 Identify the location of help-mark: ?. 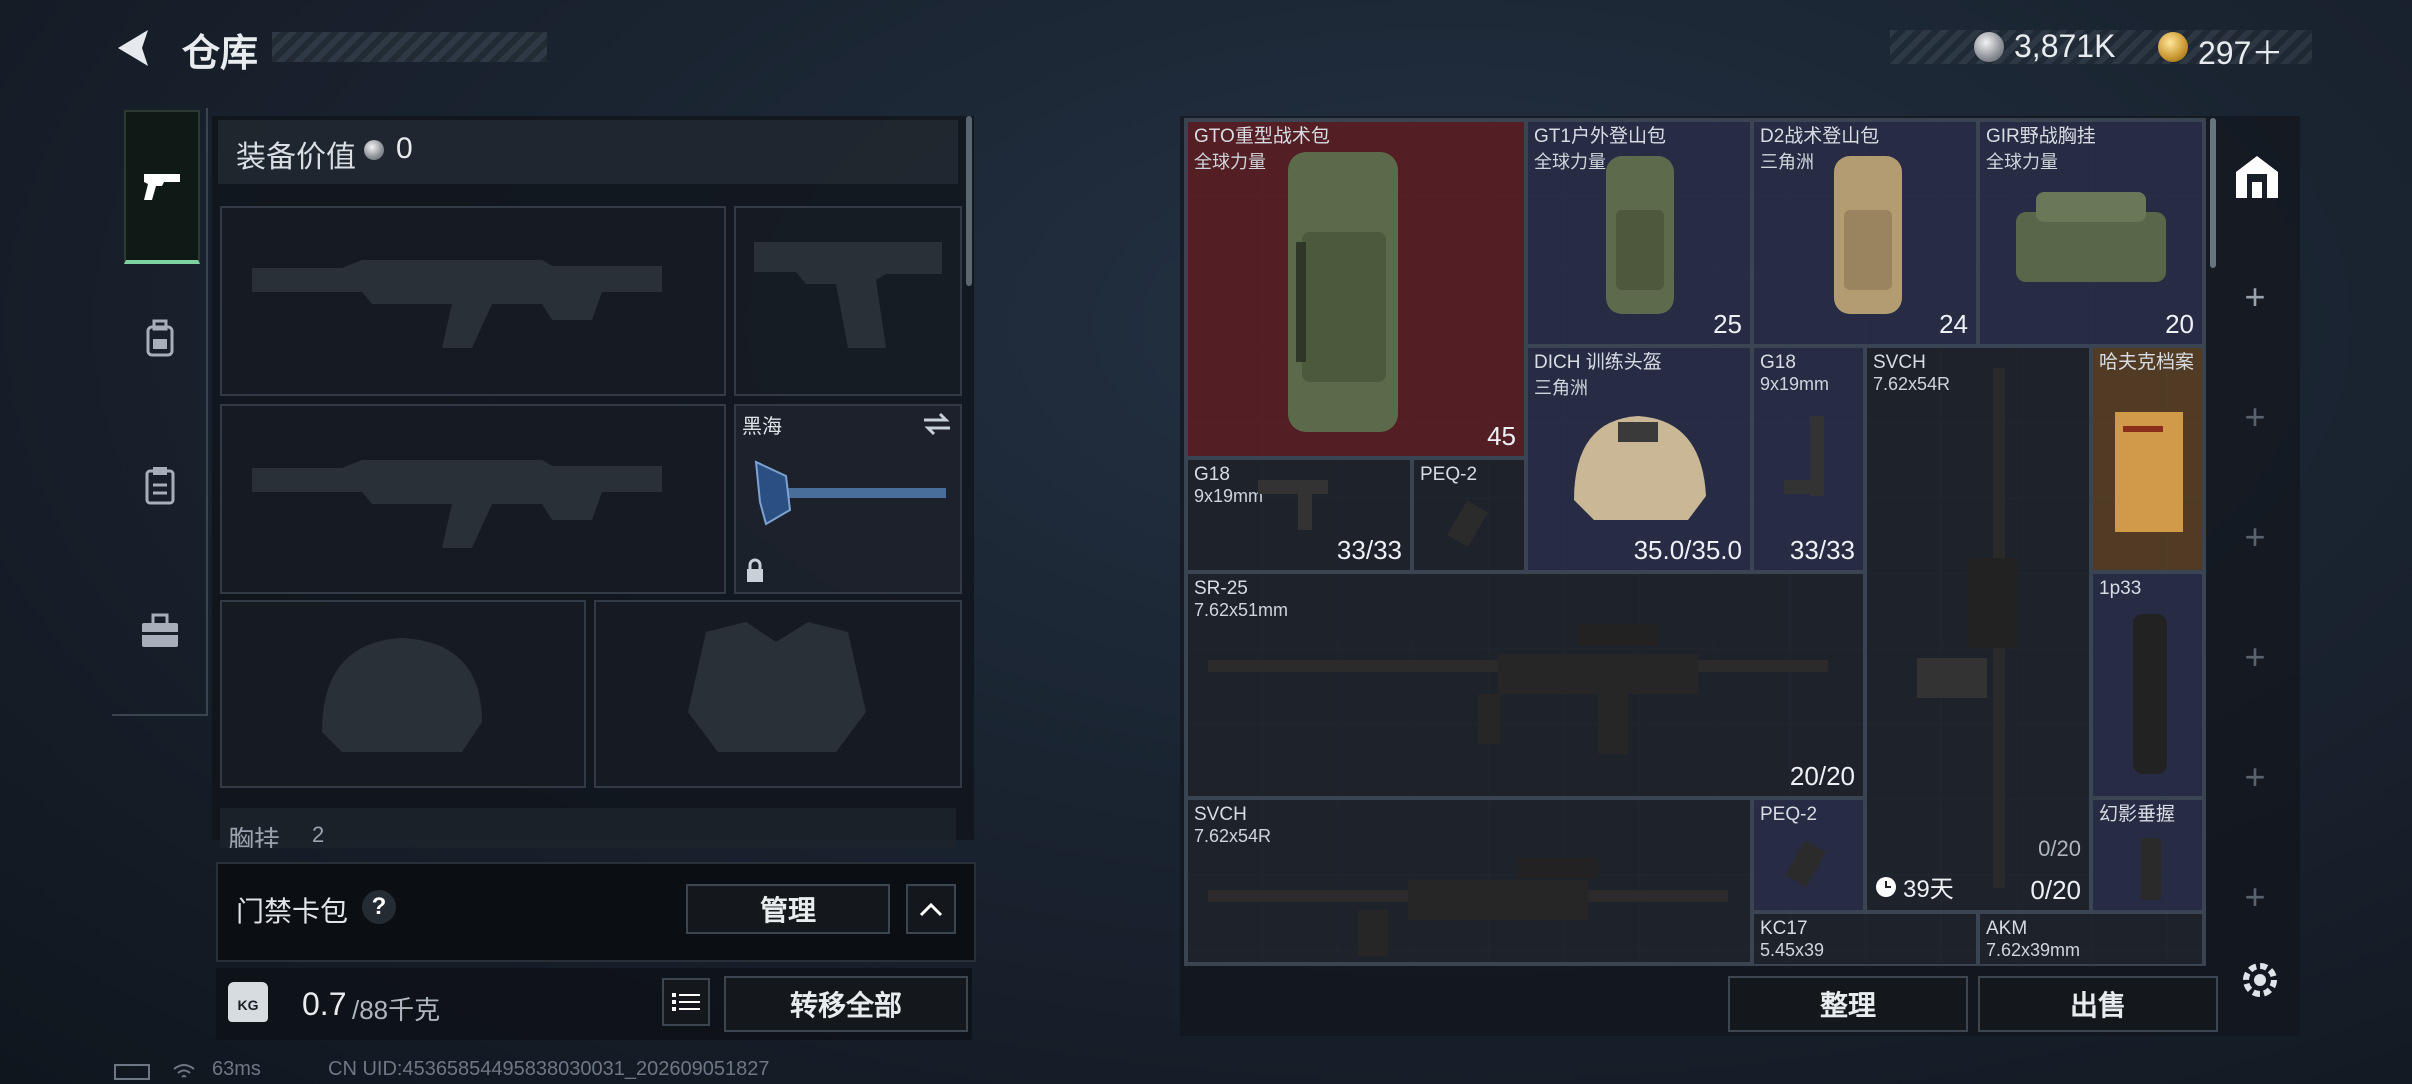
(379, 906).